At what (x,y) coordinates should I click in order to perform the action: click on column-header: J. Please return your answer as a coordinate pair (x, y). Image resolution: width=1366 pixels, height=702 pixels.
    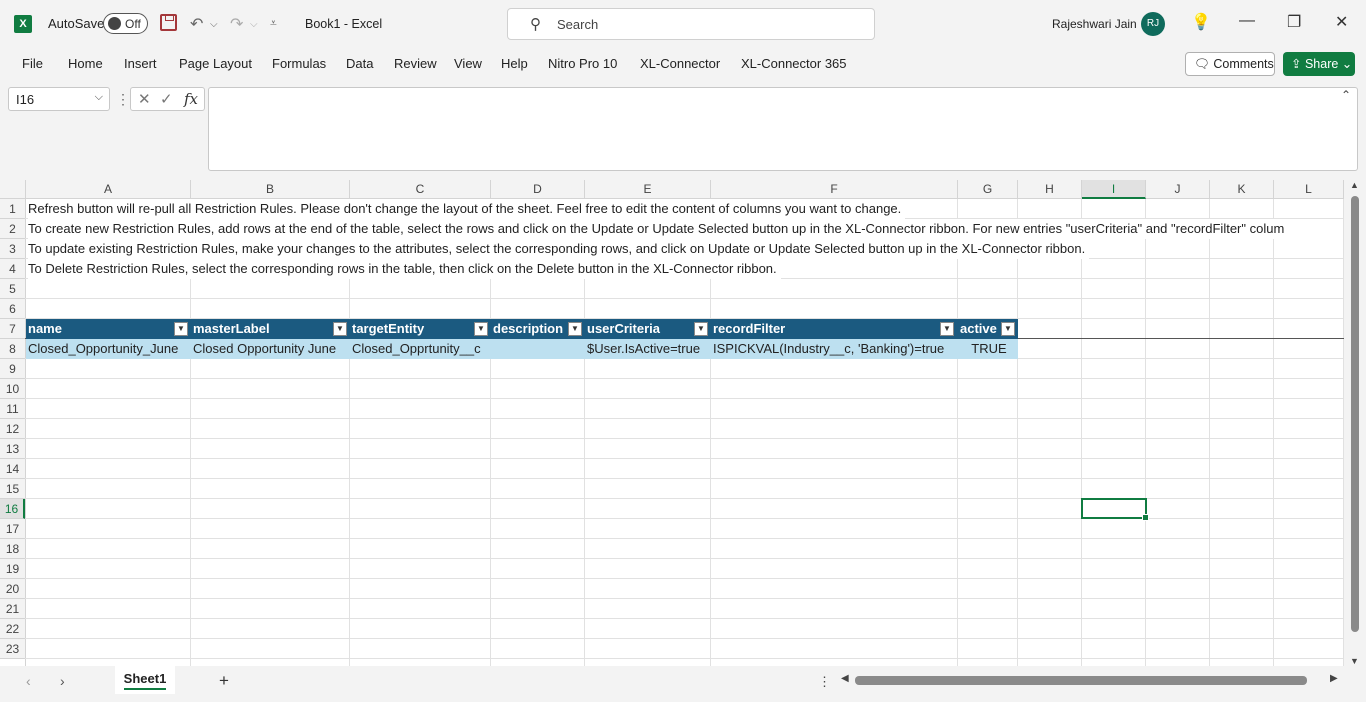
    Looking at the image, I should click on (1178, 189).